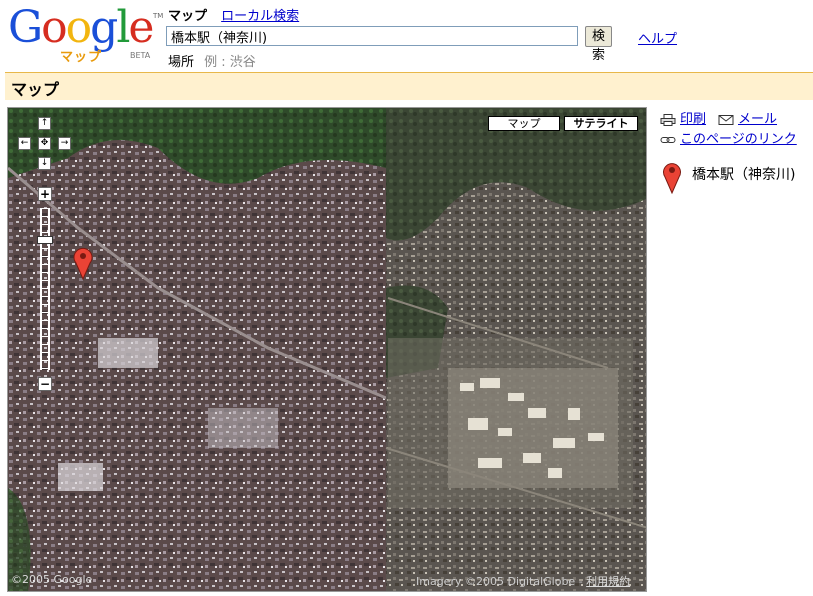  I want to click on section-title: マップ, so click(409, 86).